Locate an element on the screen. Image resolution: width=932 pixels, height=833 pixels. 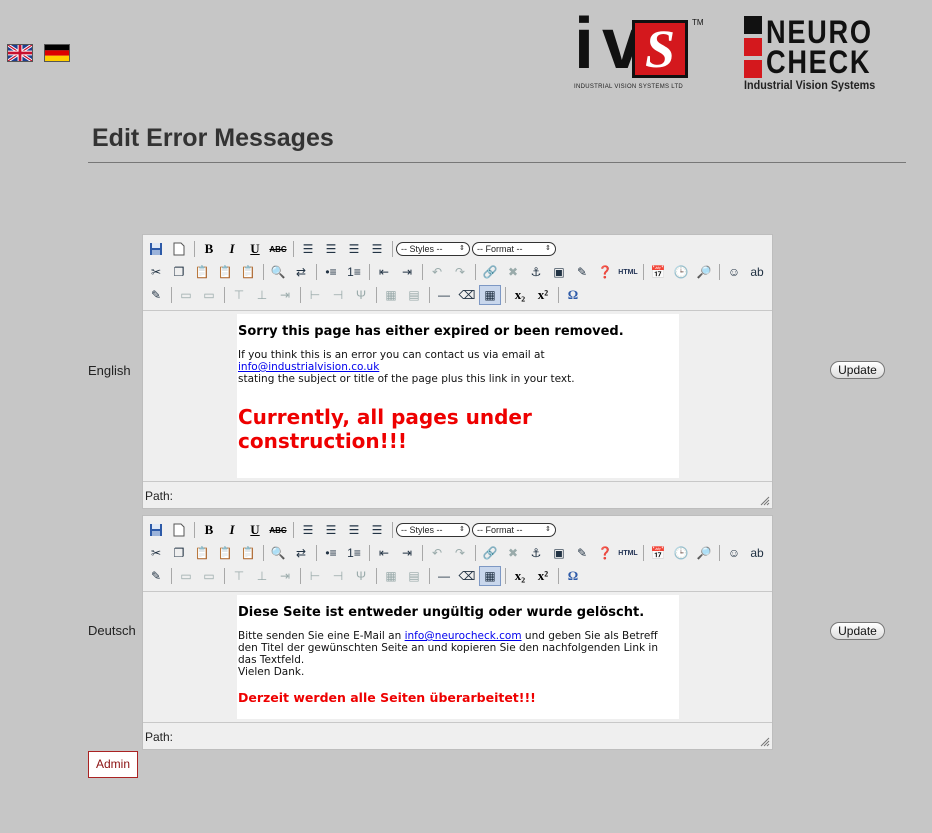
email-link: info@industrialvision.co.uk is located at coordinates (308, 367).